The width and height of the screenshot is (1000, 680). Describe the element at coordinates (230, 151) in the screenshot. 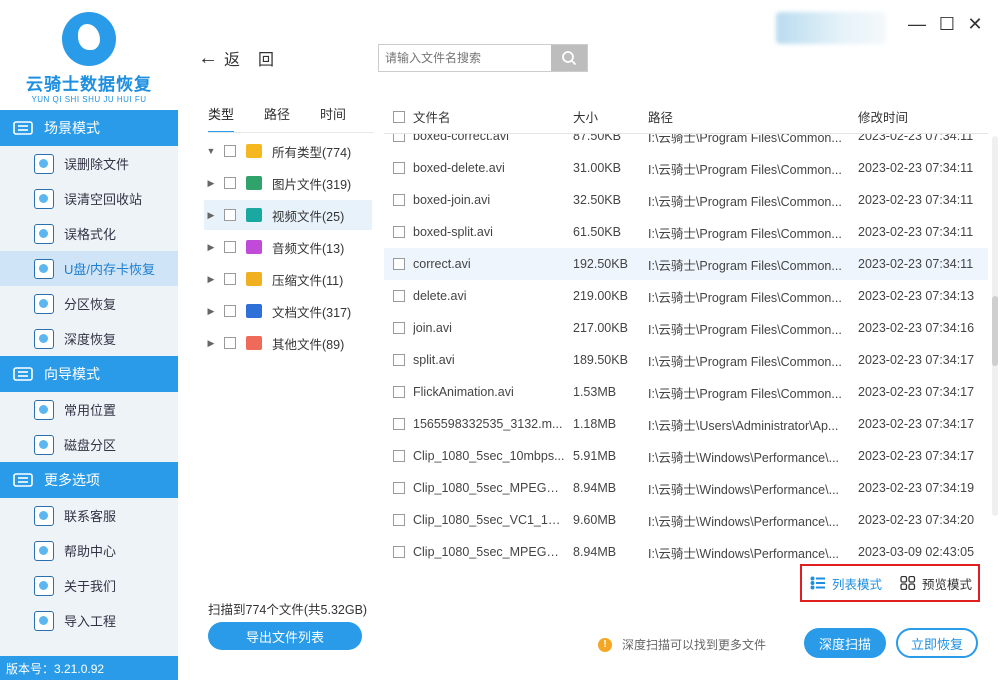

I see `tree-root-checkbox` at that location.